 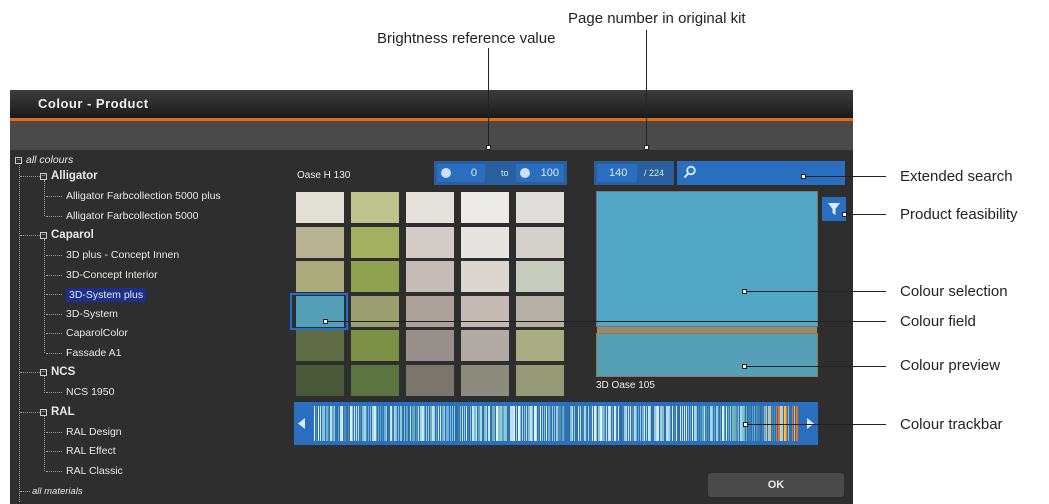 I want to click on tree-item: 3D plus - Concept Innen, so click(x=122, y=255).